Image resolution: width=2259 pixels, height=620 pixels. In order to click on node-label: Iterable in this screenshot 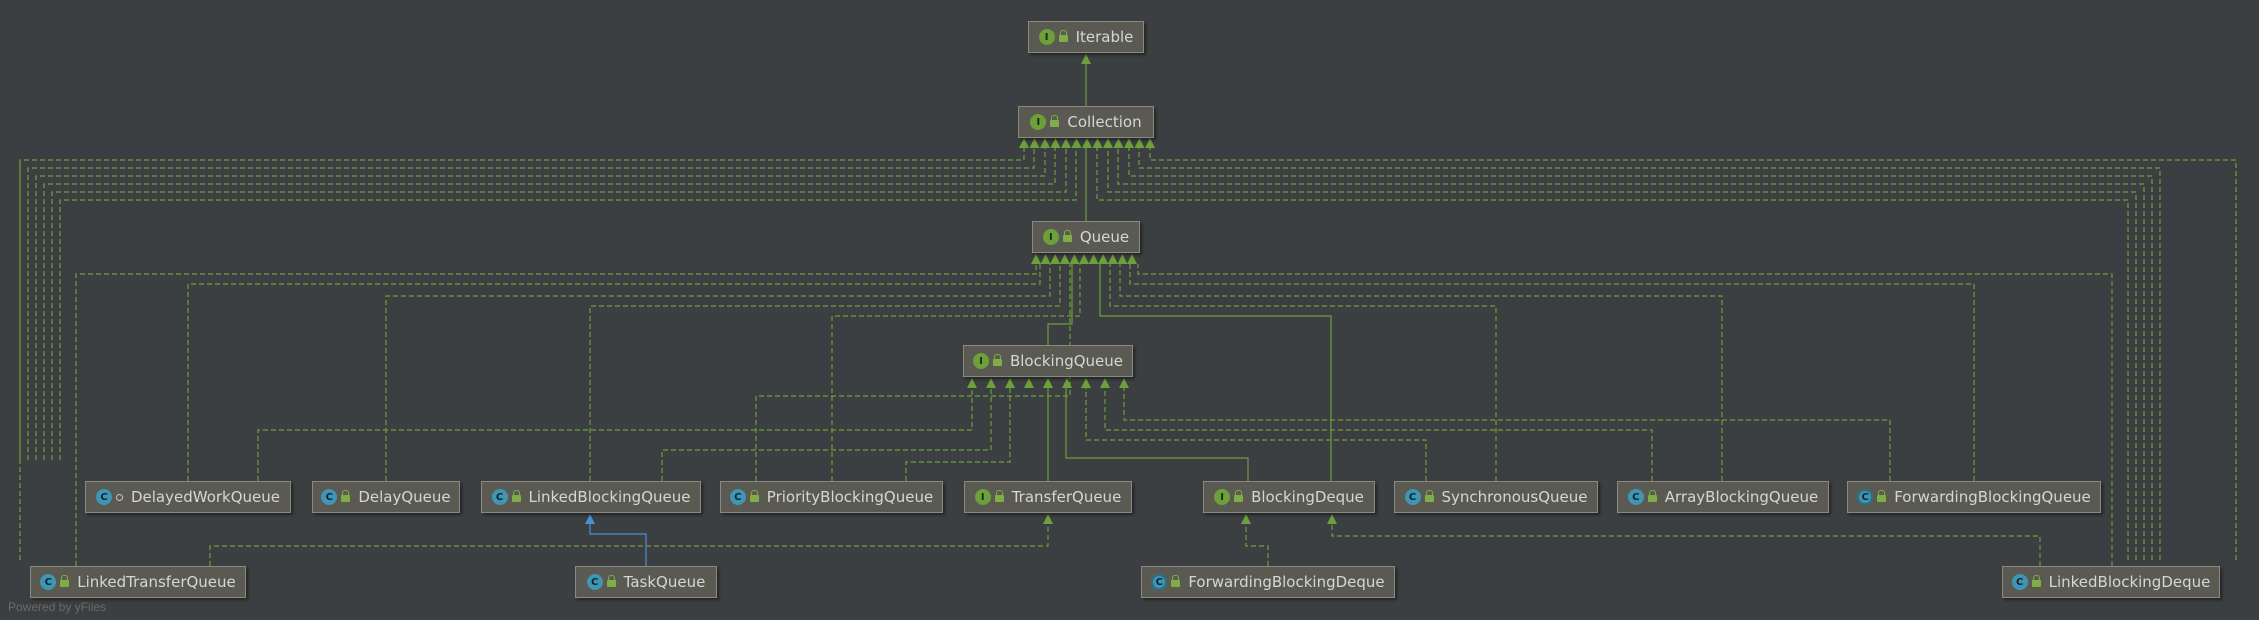, I will do `click(1104, 37)`.